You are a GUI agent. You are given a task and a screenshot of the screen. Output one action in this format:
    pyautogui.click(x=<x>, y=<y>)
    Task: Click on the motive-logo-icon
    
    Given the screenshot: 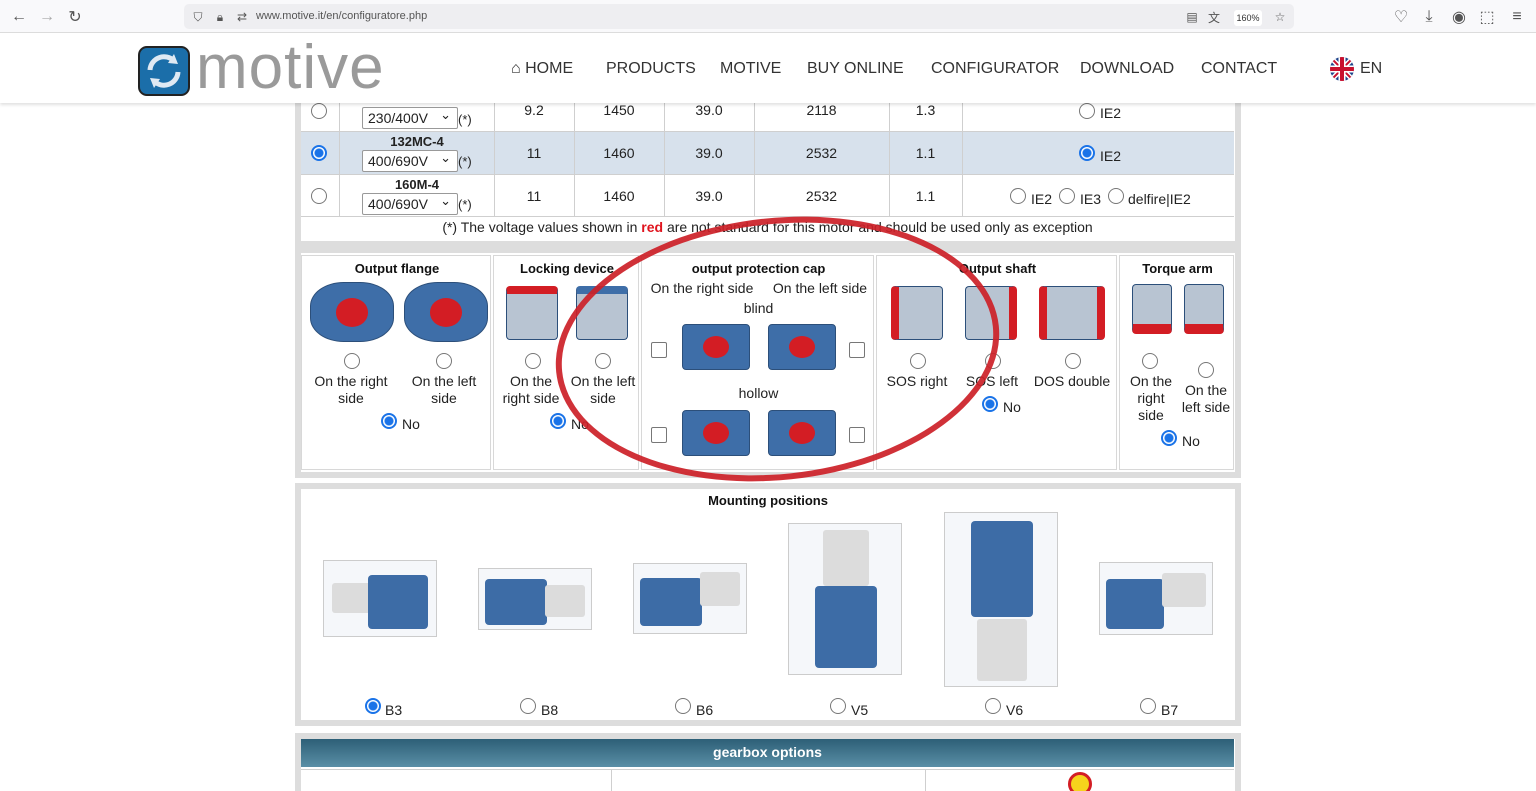 What is the action you would take?
    pyautogui.click(x=164, y=71)
    